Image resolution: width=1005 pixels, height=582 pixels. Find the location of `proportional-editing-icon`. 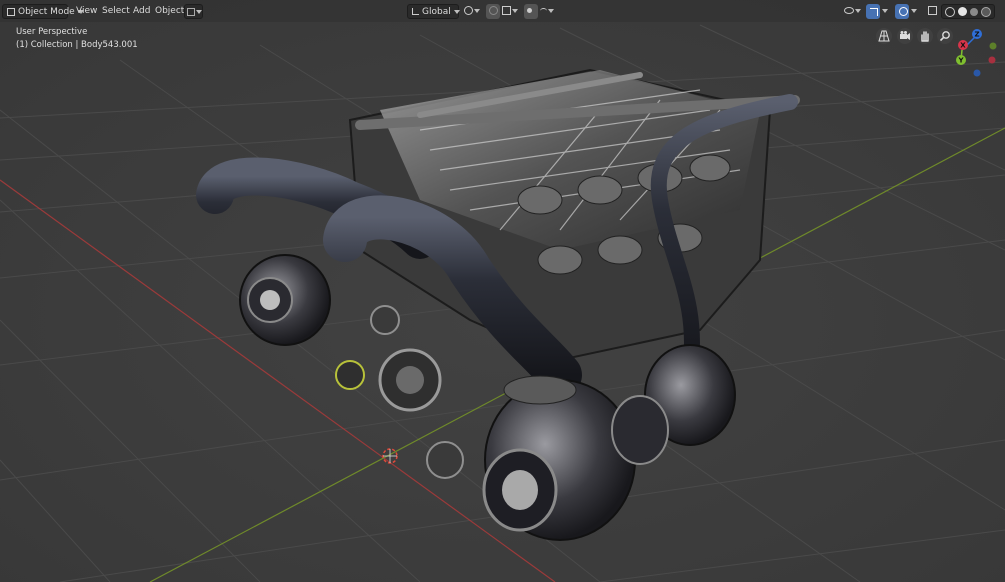

proportional-editing-icon is located at coordinates (529, 10).